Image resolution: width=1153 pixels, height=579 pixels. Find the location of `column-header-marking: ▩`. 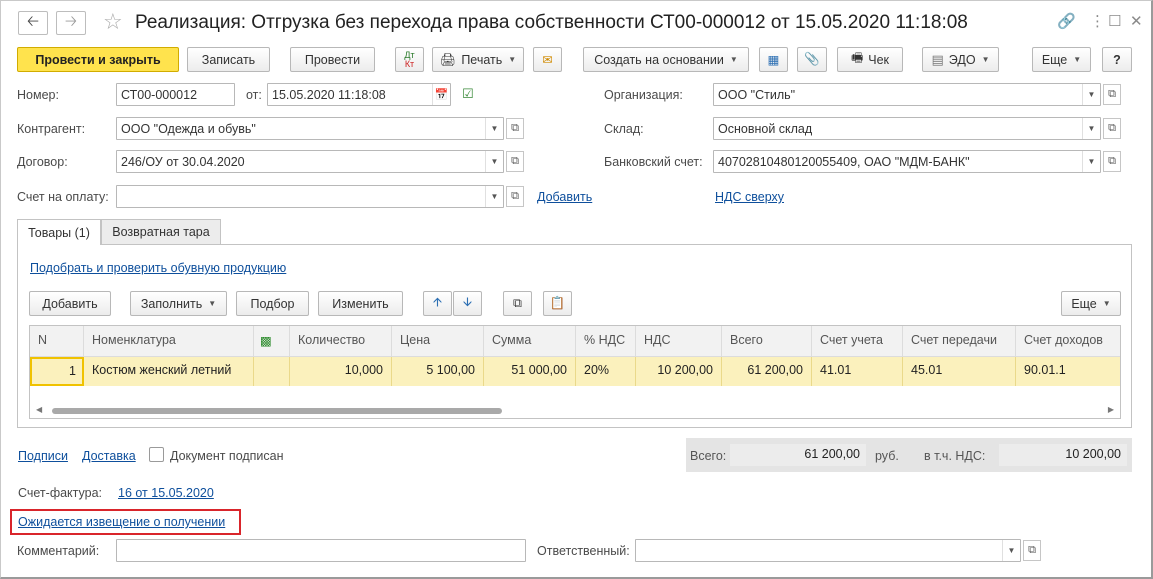

column-header-marking: ▩ is located at coordinates (272, 341).